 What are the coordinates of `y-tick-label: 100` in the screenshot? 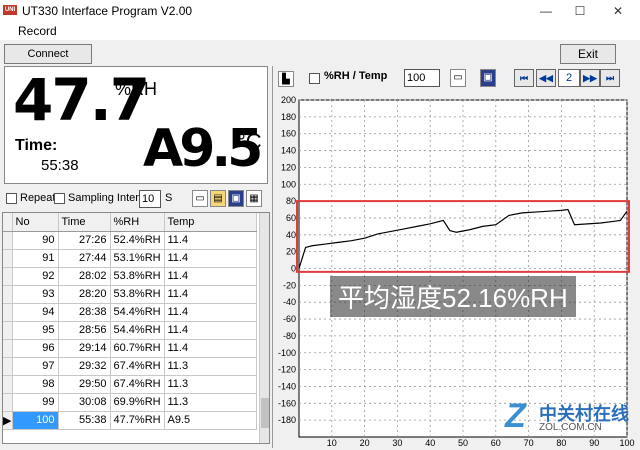 It's located at (288, 184).